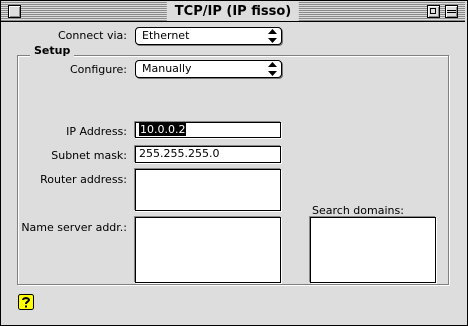  What do you see at coordinates (74, 227) in the screenshot?
I see `name-server-label: Name server addr.:` at bounding box center [74, 227].